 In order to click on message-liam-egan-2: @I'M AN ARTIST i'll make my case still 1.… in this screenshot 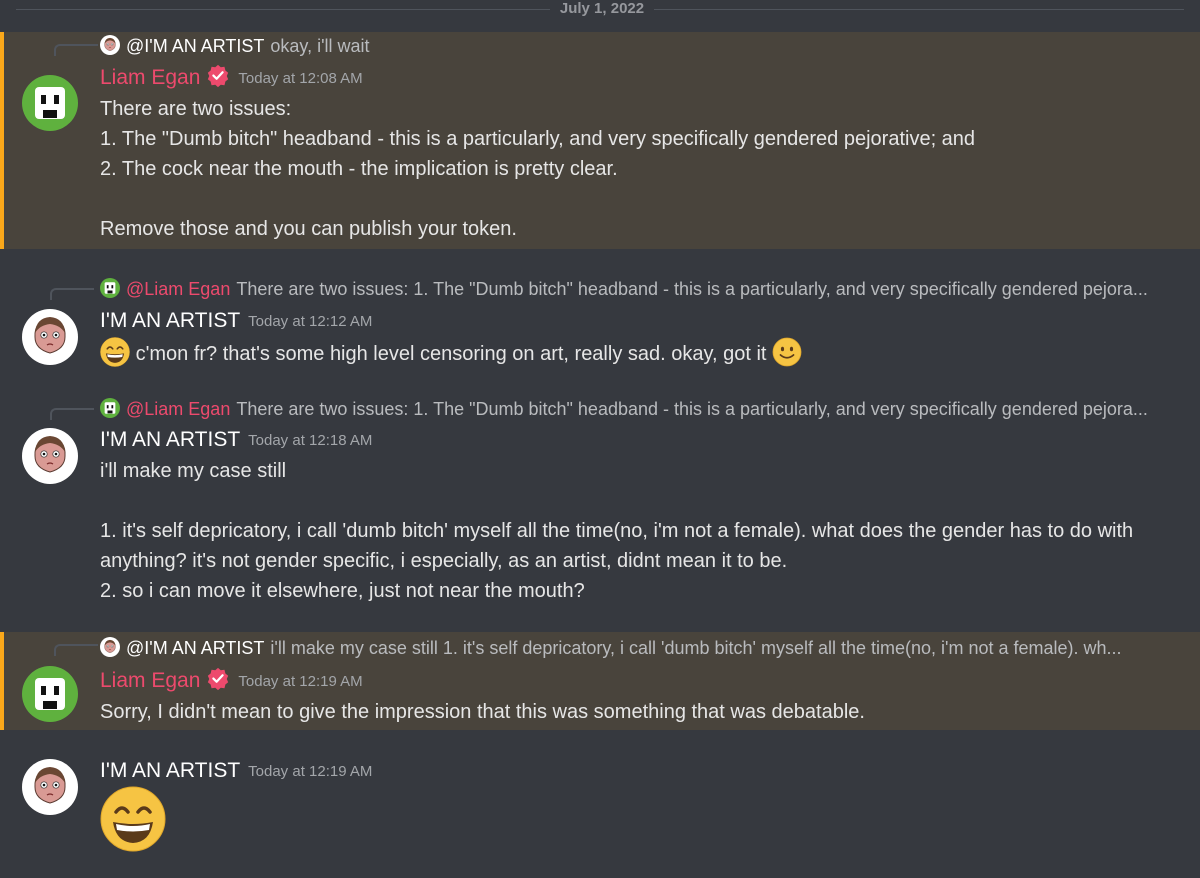, I will do `click(600, 681)`.